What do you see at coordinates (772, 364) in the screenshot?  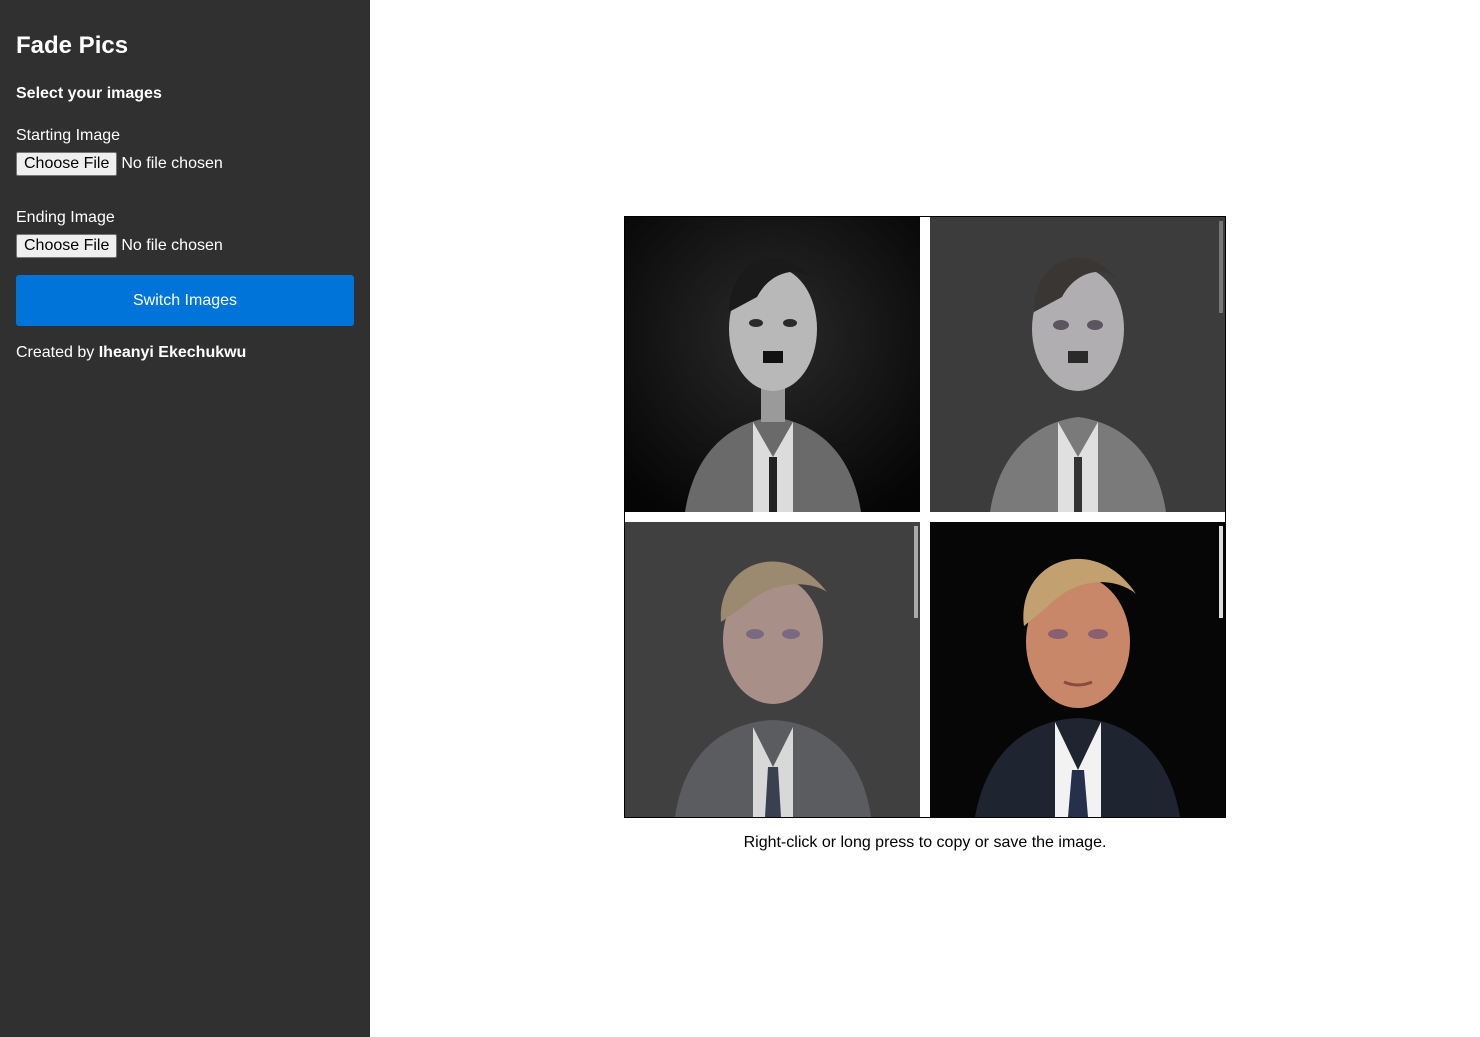 I see `fade-frame-1-image` at bounding box center [772, 364].